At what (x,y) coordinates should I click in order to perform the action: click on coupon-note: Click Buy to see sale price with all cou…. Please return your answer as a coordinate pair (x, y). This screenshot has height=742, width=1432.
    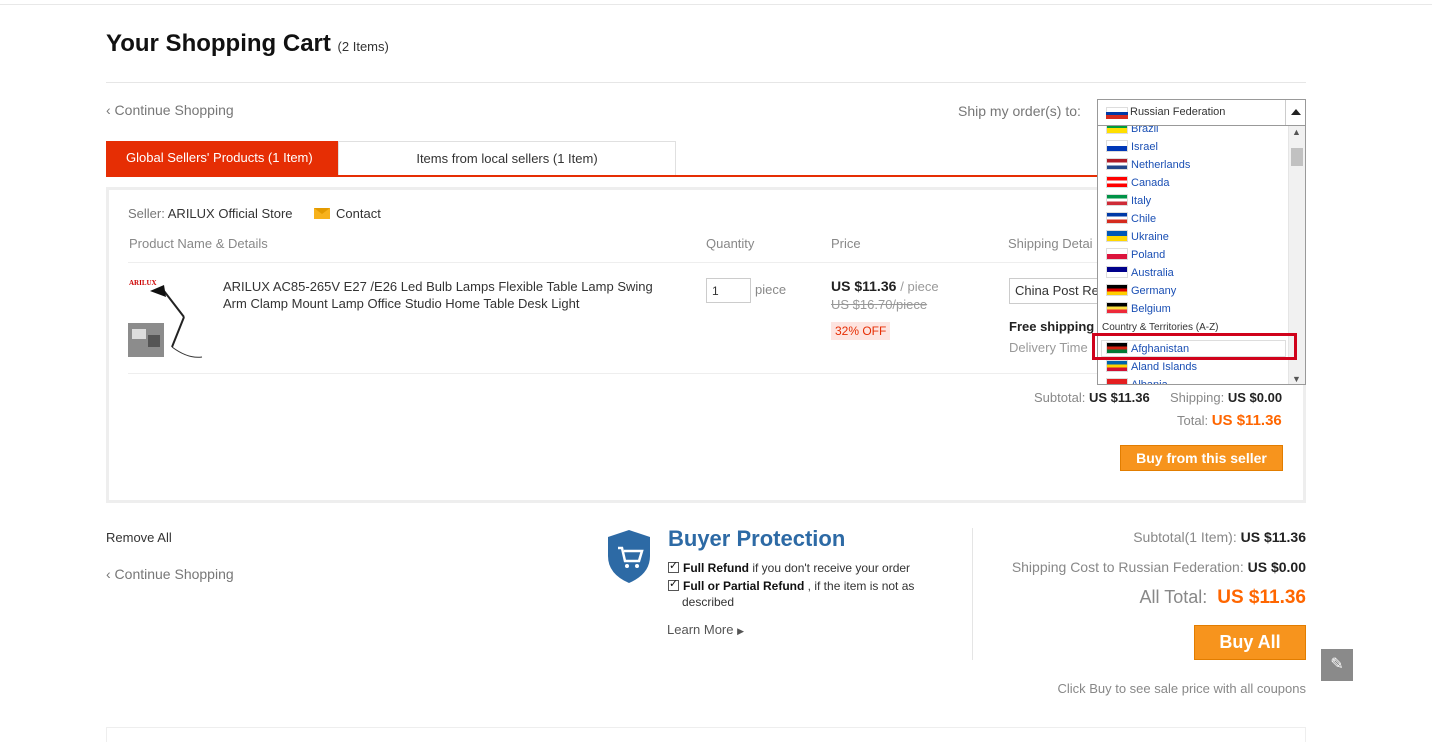
    Looking at the image, I should click on (1181, 688).